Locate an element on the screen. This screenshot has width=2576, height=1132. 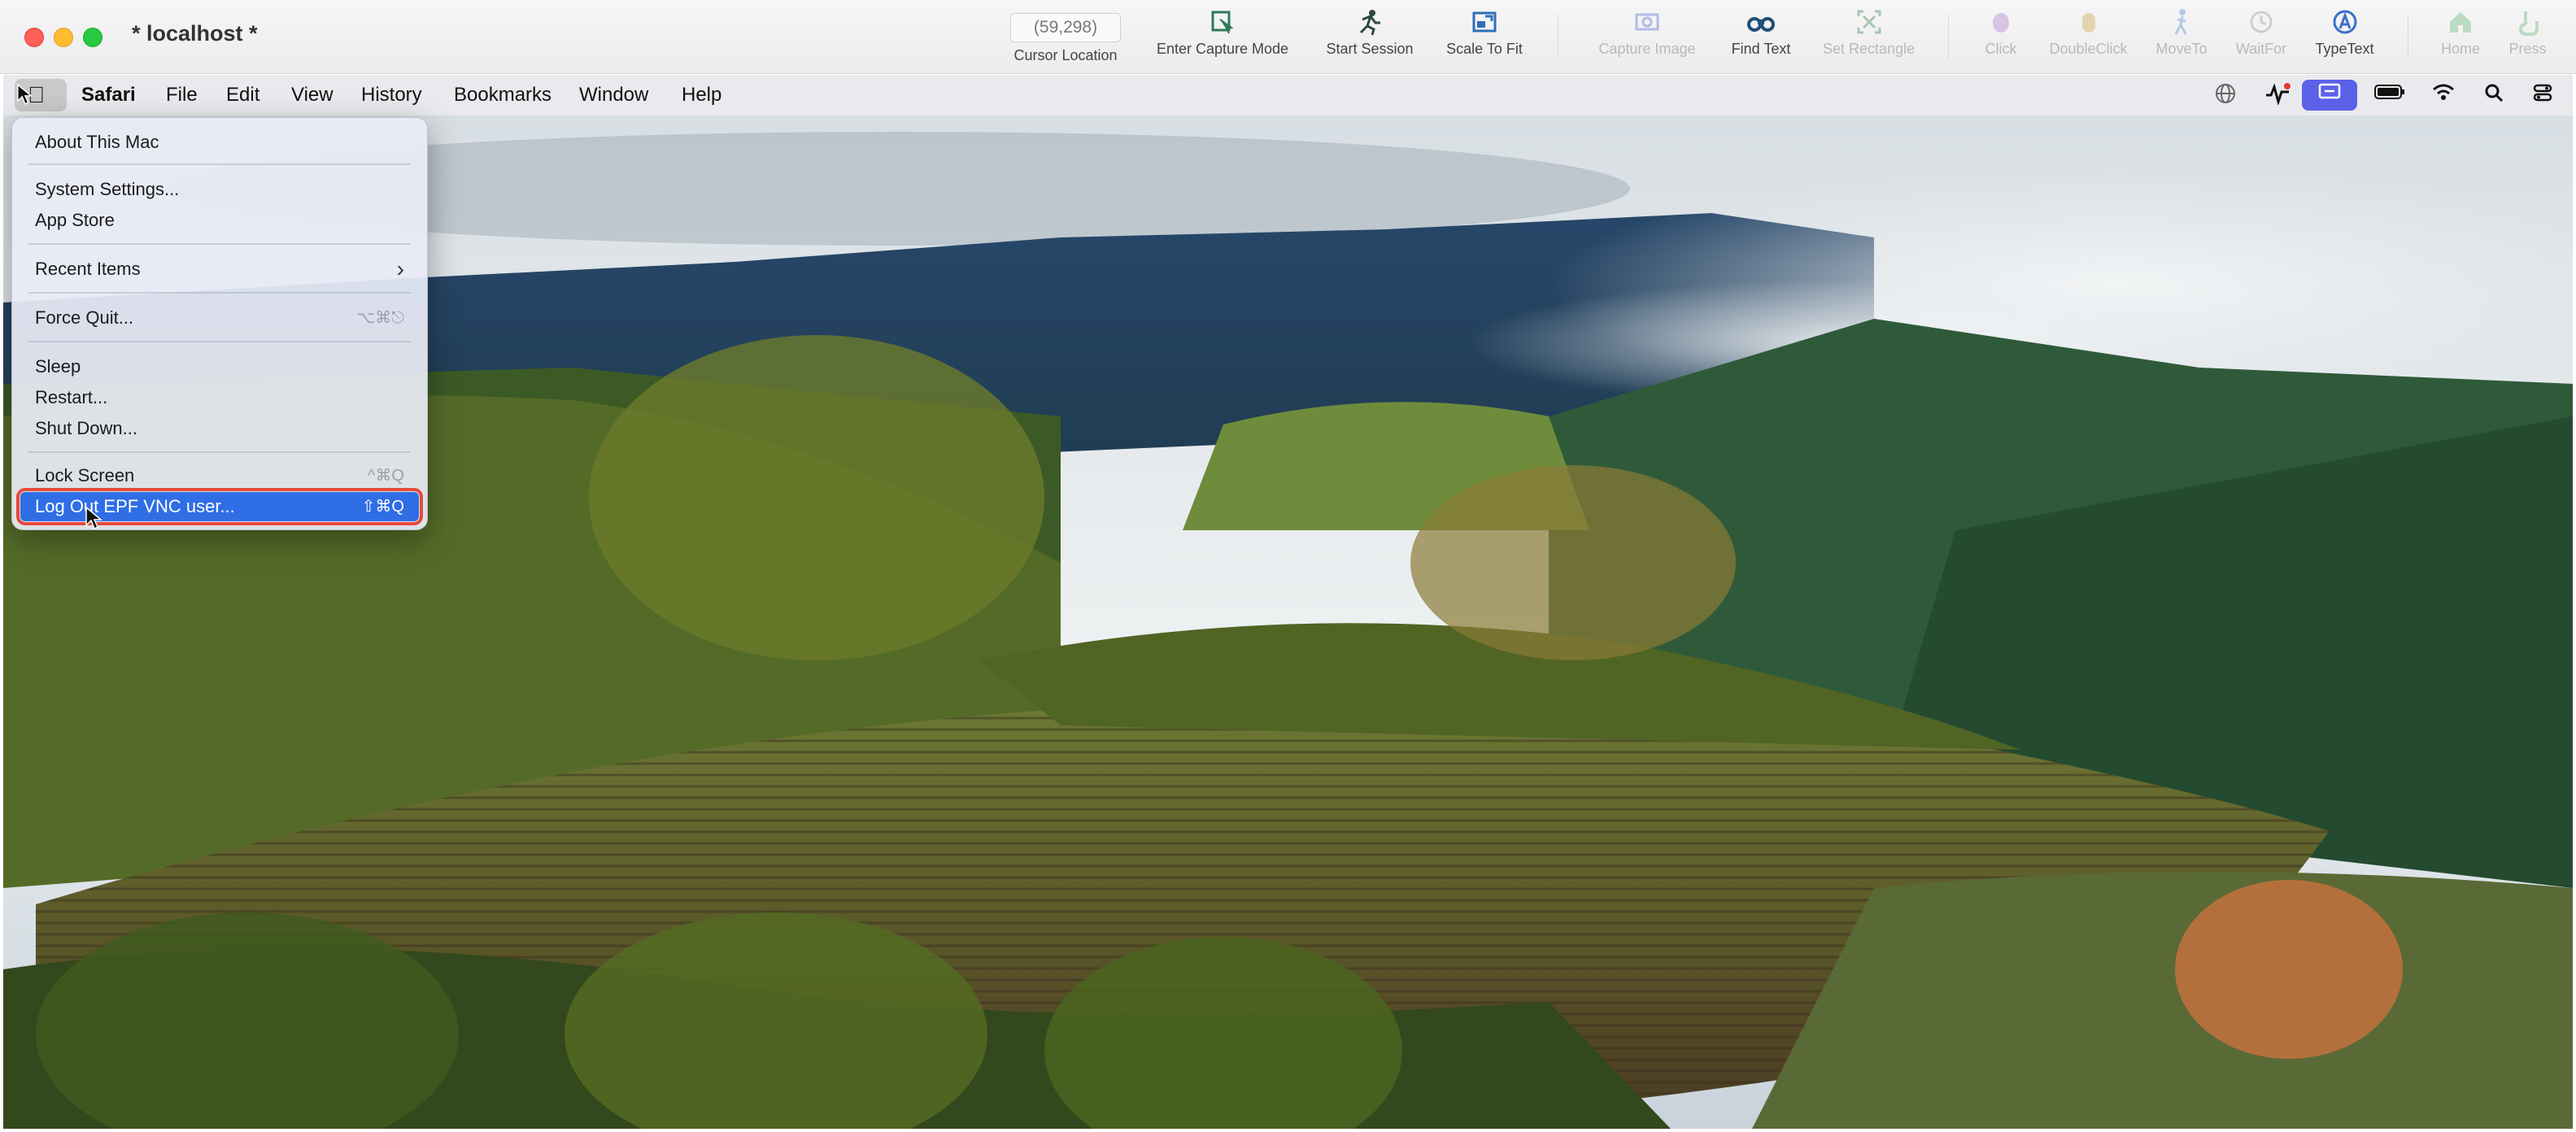
menu-app-name: Safari is located at coordinates (108, 95).